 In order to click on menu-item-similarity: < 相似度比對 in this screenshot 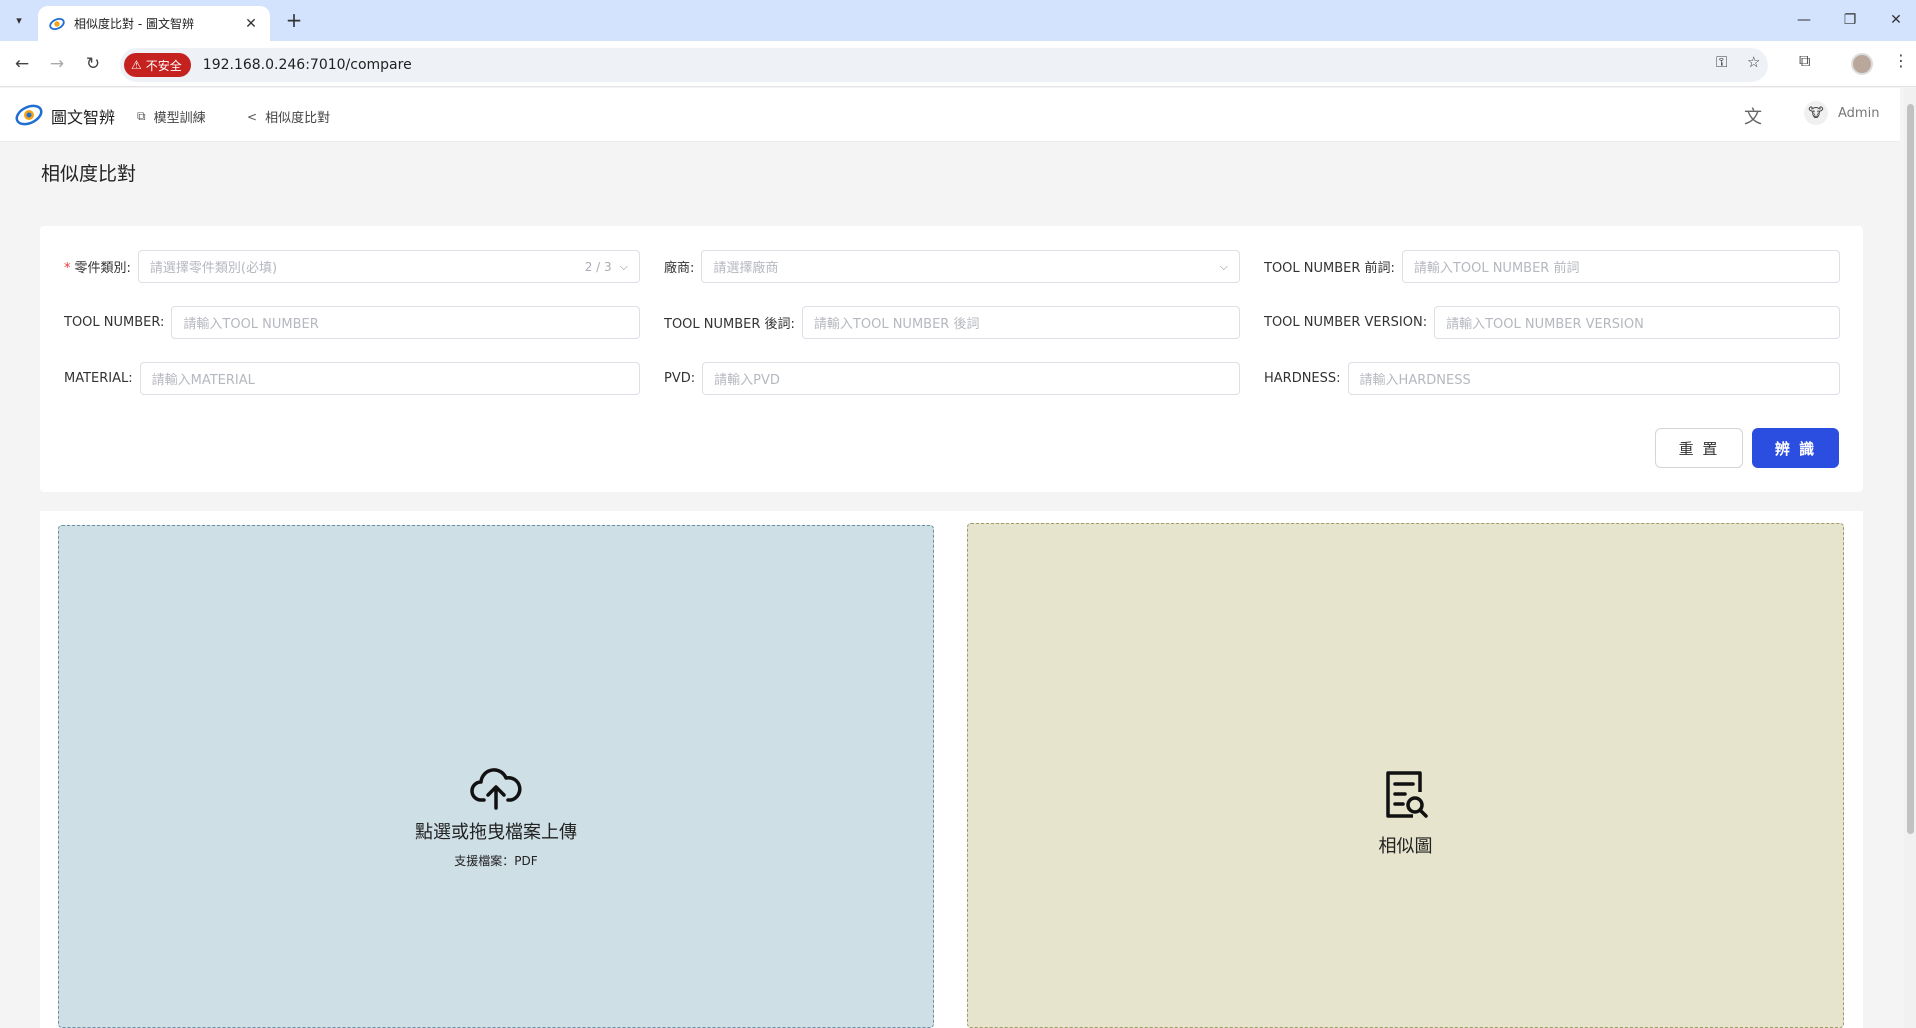, I will do `click(289, 117)`.